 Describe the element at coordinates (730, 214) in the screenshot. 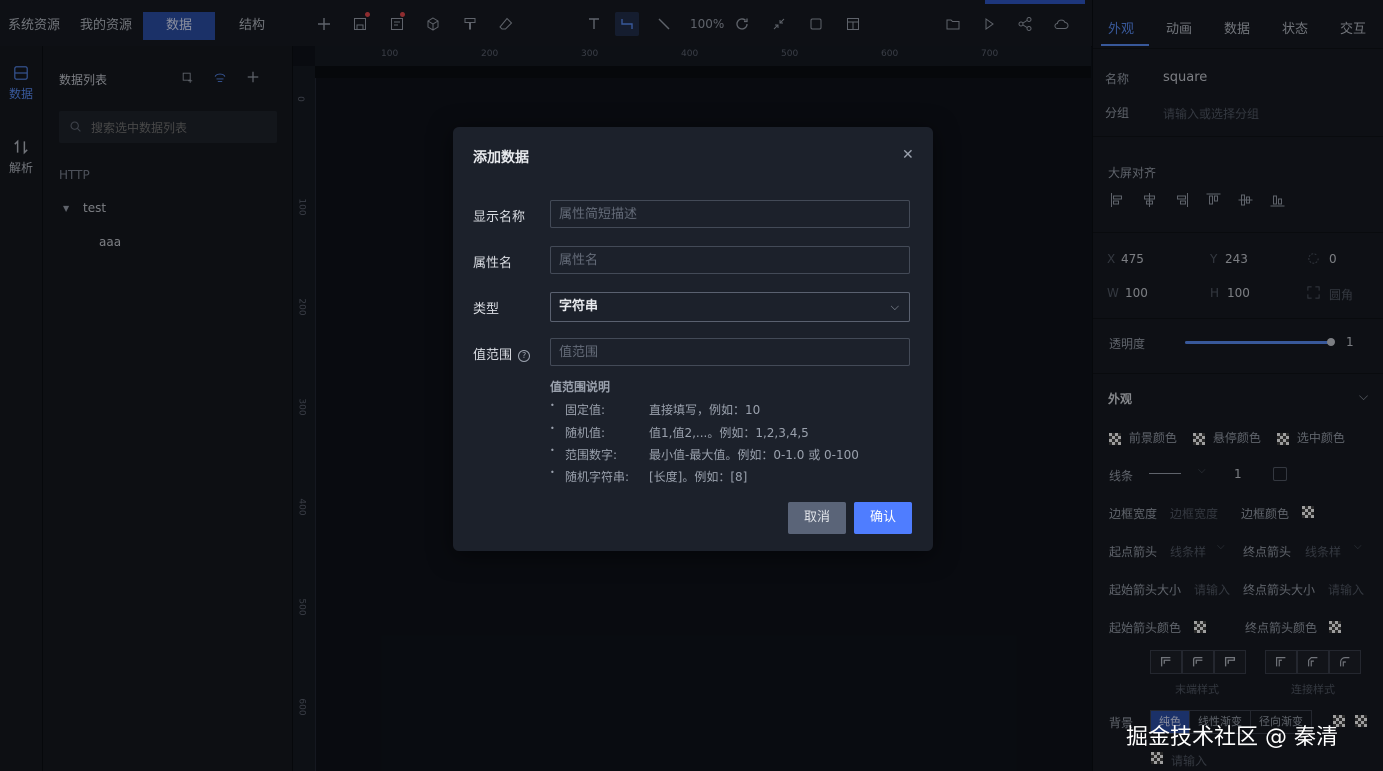

I see `display-name-input` at that location.